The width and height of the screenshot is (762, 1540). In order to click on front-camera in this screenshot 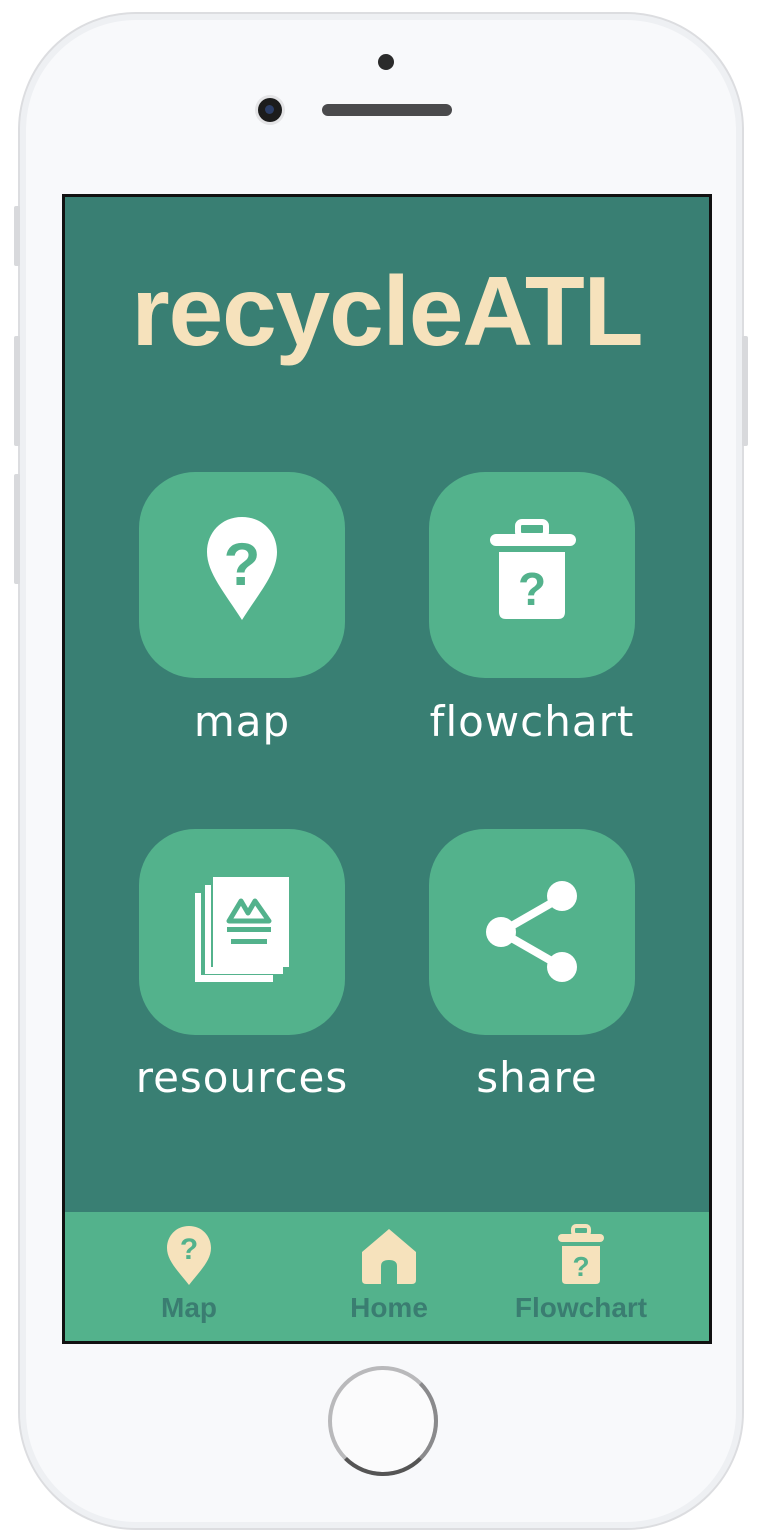, I will do `click(270, 110)`.